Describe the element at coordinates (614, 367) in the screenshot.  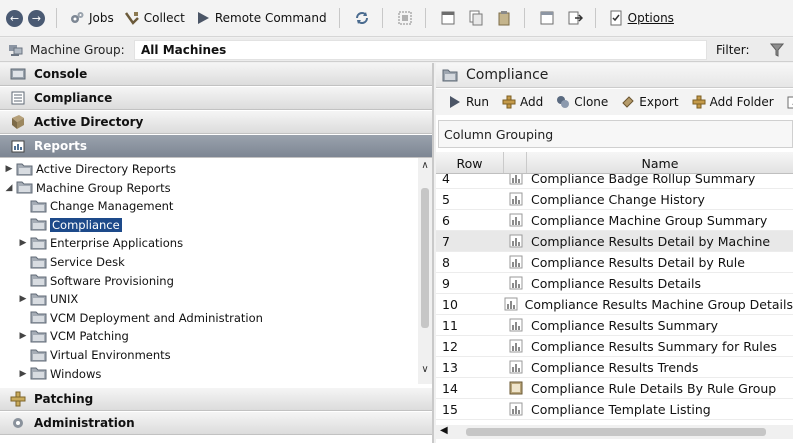
I see `table-row: 13 Compliance Results Trends` at that location.